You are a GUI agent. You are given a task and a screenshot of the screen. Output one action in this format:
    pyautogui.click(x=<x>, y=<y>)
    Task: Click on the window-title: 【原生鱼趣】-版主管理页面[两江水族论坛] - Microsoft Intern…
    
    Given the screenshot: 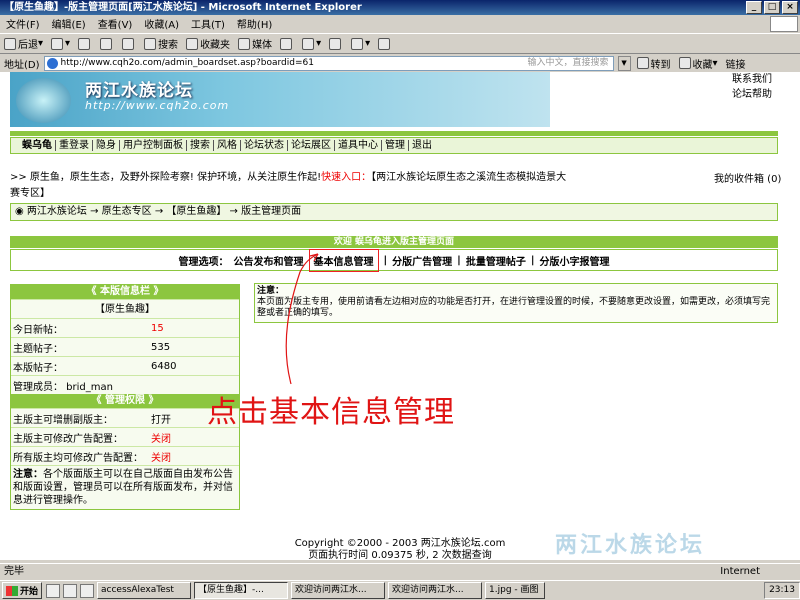 What is the action you would take?
    pyautogui.click(x=400, y=7)
    